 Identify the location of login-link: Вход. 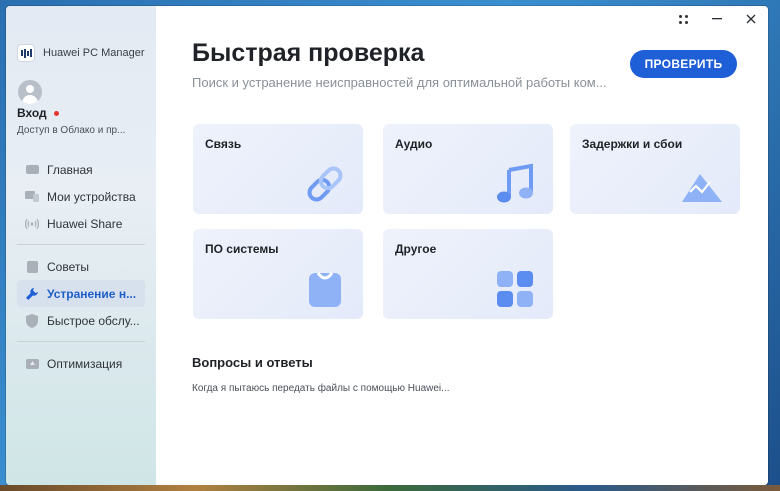
(38, 113).